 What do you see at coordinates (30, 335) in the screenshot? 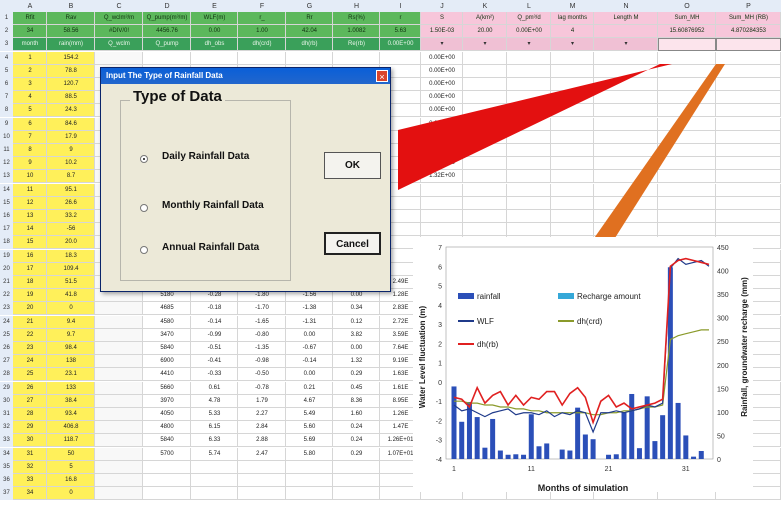
I see `cell-value: 22` at bounding box center [30, 335].